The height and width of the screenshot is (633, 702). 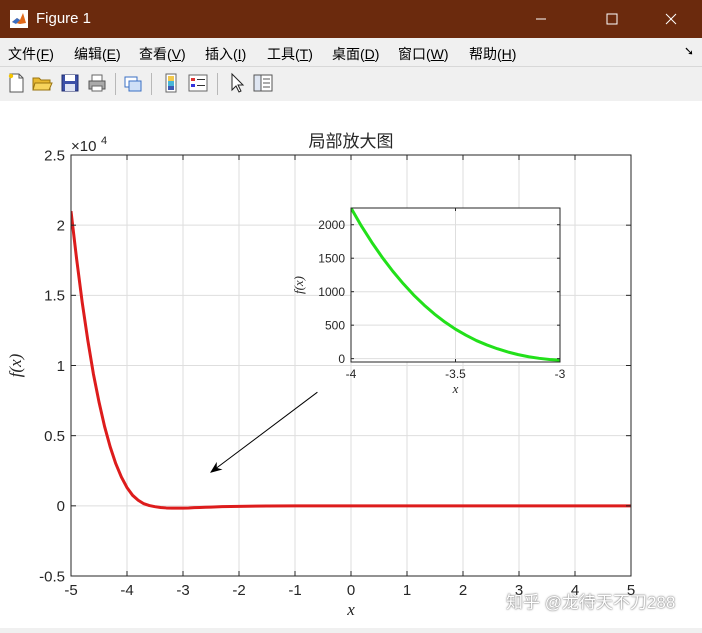 What do you see at coordinates (331, 292) in the screenshot?
I see `y-tick-label: 1000` at bounding box center [331, 292].